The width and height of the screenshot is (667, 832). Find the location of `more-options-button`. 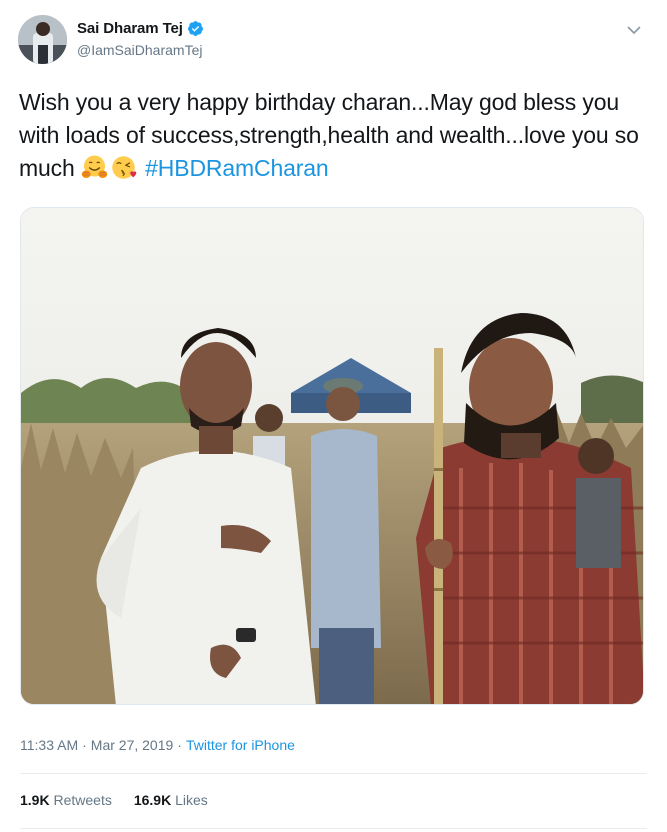

more-options-button is located at coordinates (634, 30).